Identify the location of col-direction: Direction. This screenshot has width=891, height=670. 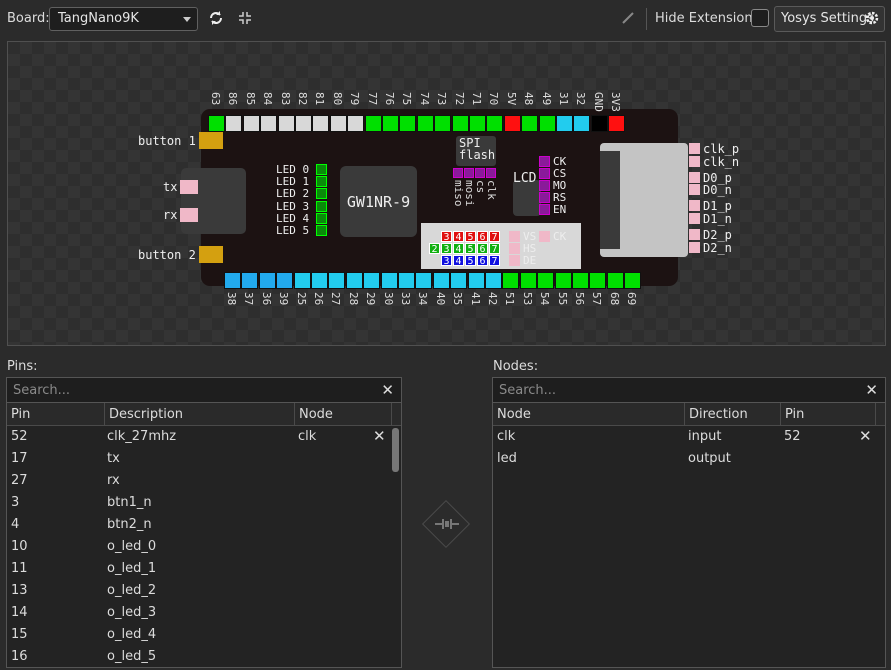
(716, 414).